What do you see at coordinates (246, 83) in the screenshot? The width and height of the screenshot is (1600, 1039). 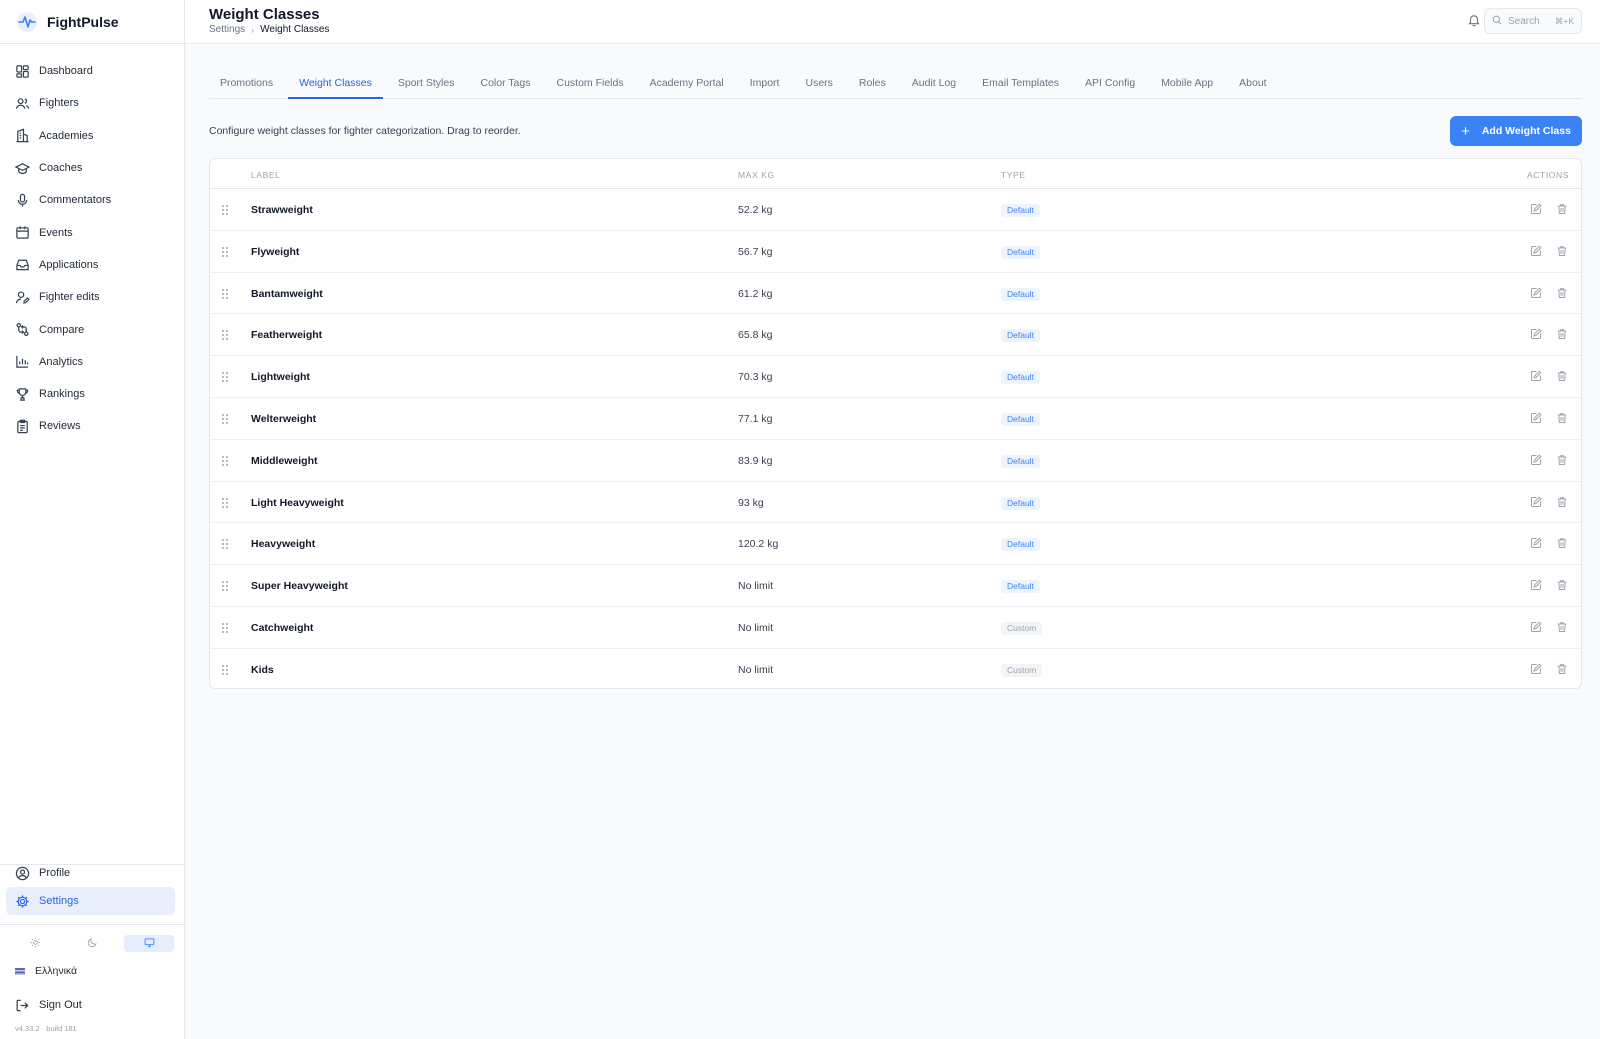 I see `tab-promotions: Promotions` at bounding box center [246, 83].